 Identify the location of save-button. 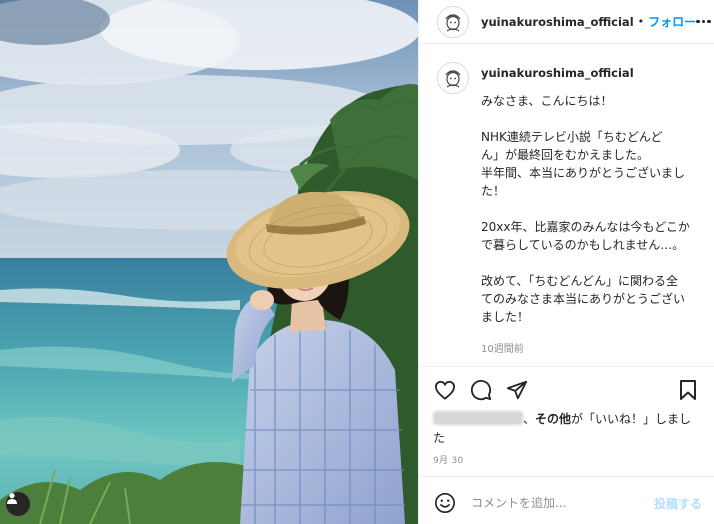
(688, 390).